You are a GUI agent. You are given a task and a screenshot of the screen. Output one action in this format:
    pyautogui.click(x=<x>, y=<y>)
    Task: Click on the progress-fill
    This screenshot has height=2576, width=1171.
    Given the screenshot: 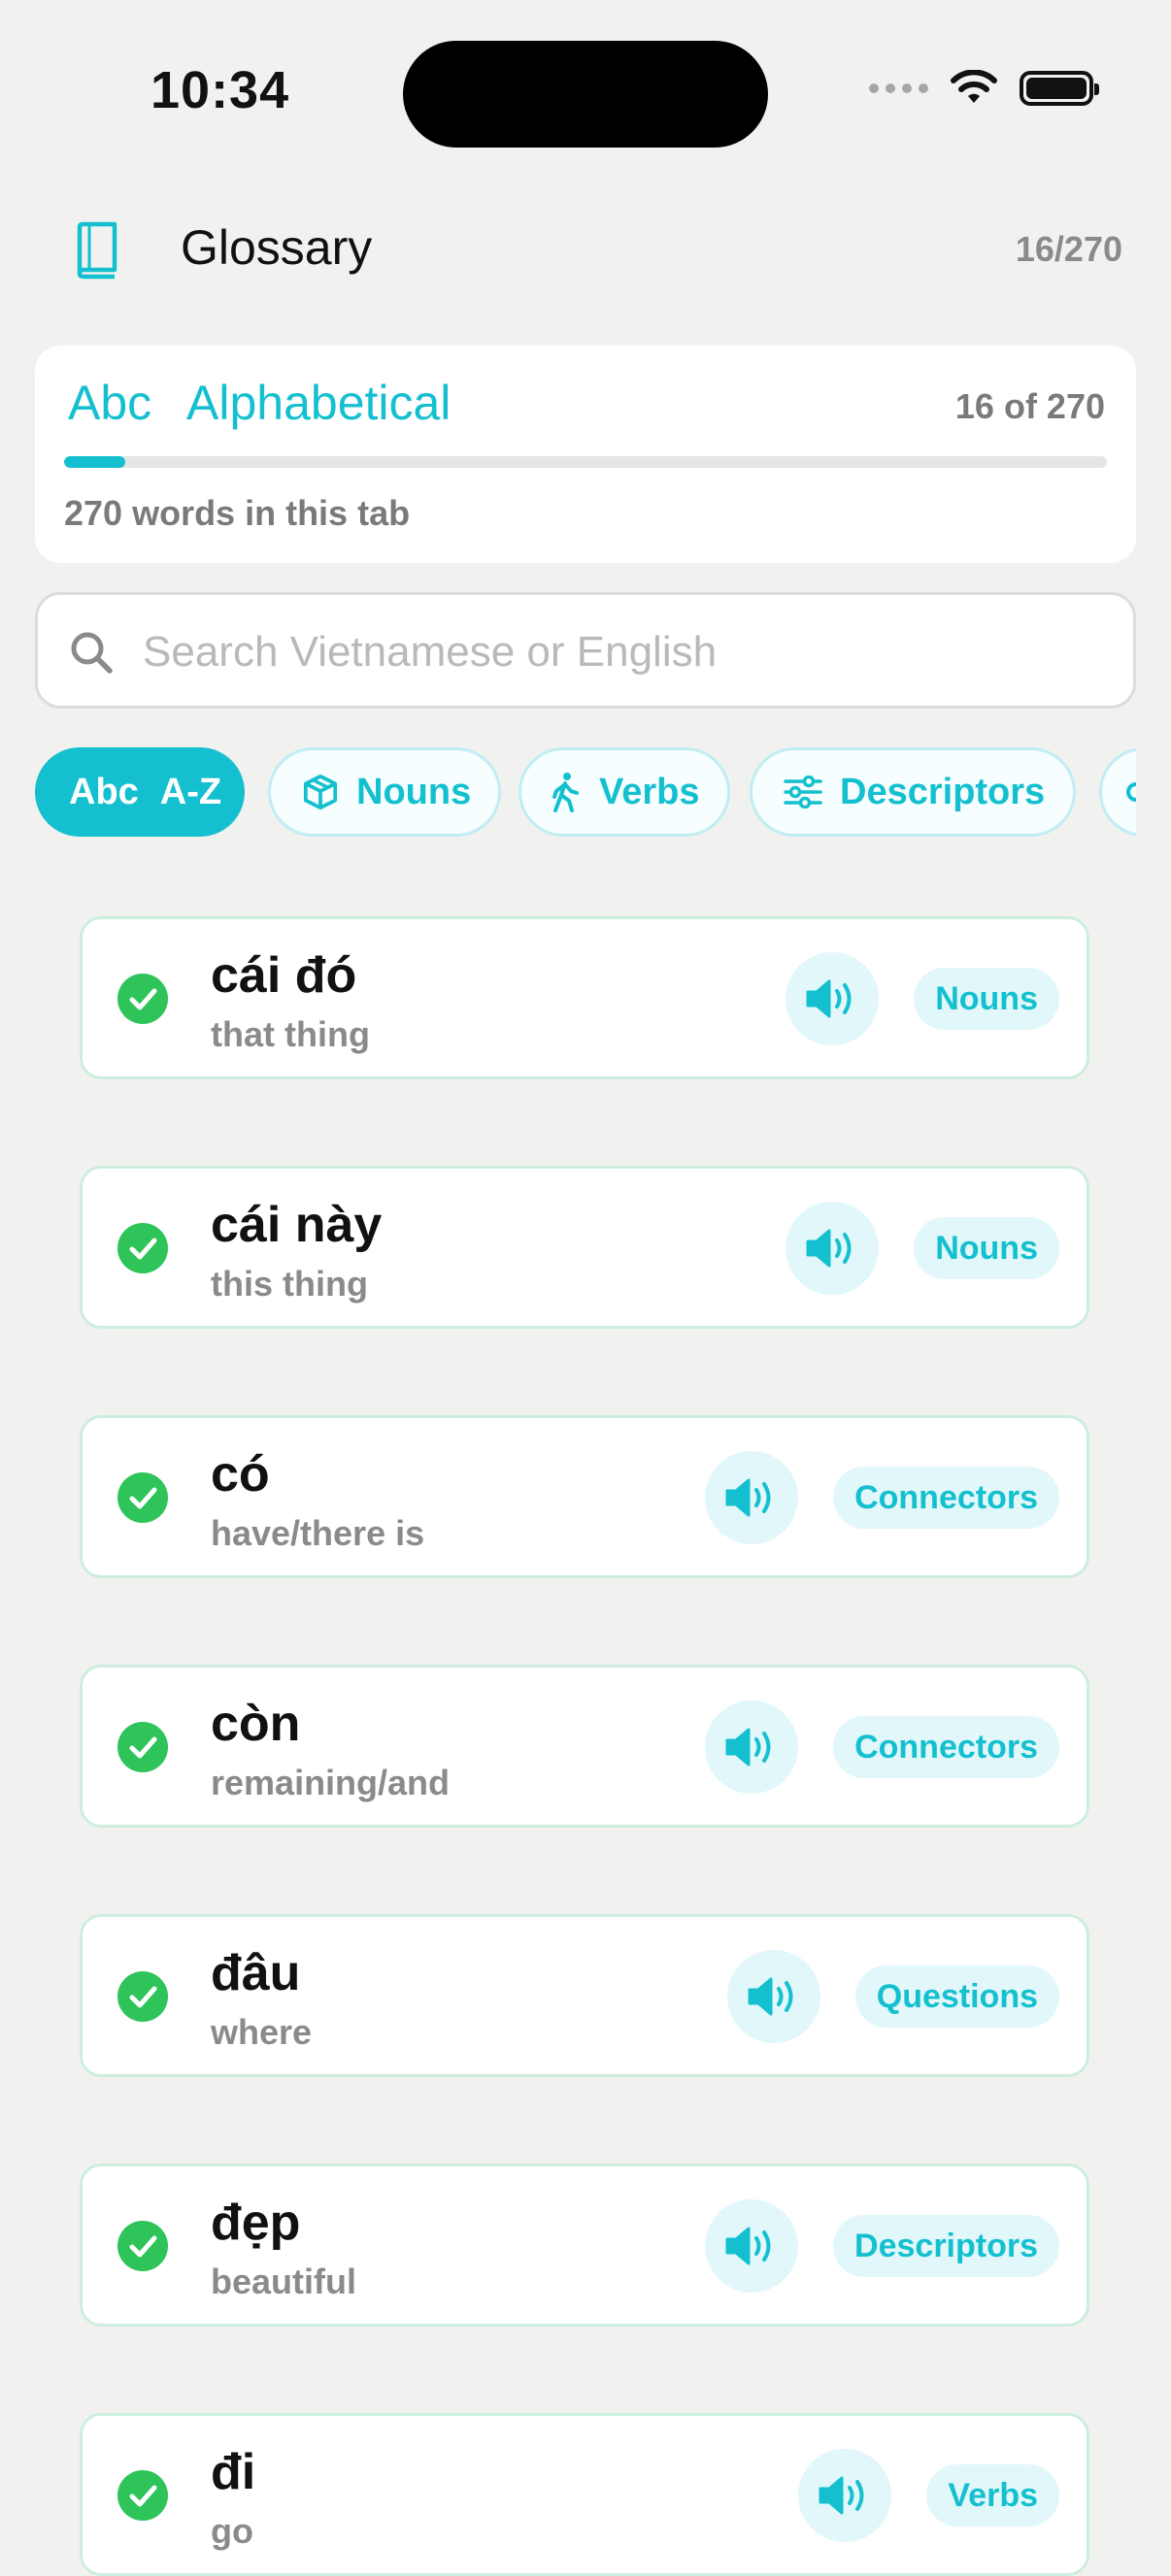 What is the action you would take?
    pyautogui.click(x=95, y=462)
    